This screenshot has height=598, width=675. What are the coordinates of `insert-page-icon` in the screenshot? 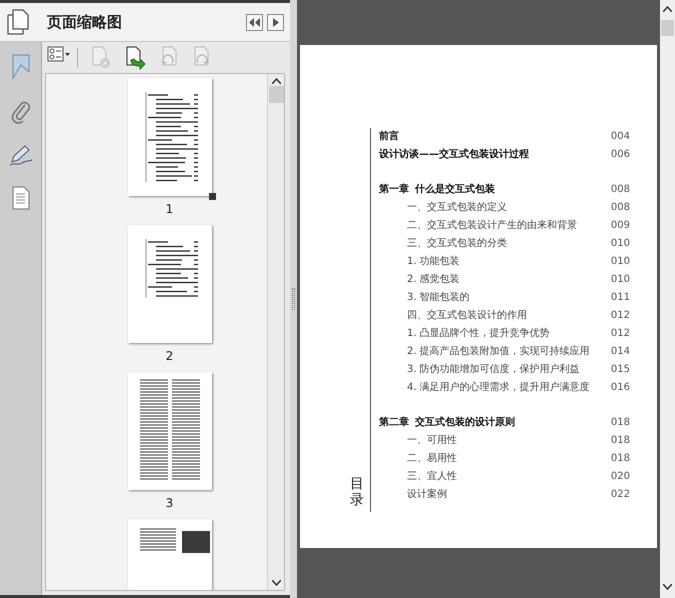 It's located at (135, 58).